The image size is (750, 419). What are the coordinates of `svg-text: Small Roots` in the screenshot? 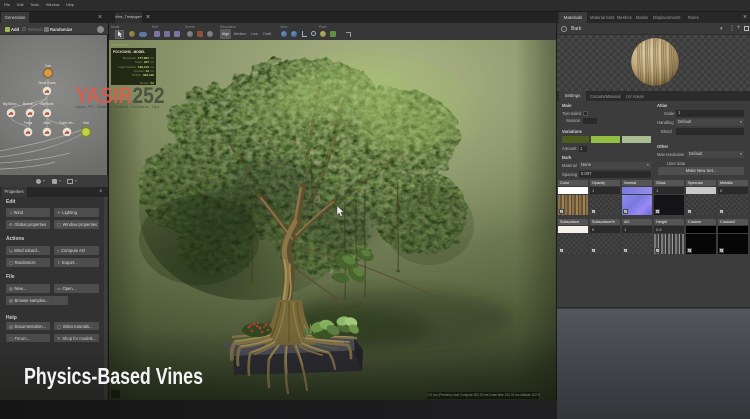 It's located at (47, 83).